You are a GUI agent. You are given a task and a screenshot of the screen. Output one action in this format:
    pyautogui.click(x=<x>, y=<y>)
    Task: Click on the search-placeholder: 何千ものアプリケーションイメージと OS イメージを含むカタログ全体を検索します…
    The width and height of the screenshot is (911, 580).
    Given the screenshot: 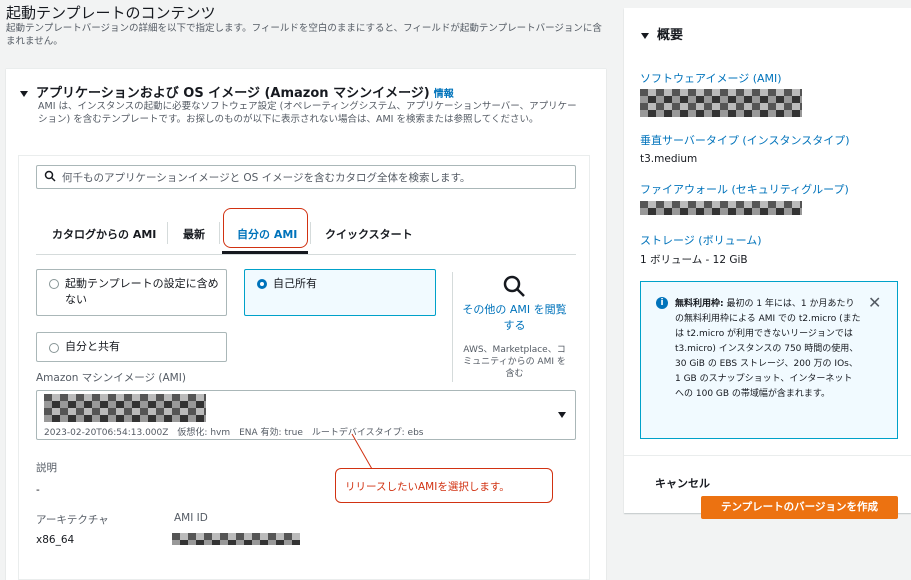 What is the action you would take?
    pyautogui.click(x=266, y=178)
    